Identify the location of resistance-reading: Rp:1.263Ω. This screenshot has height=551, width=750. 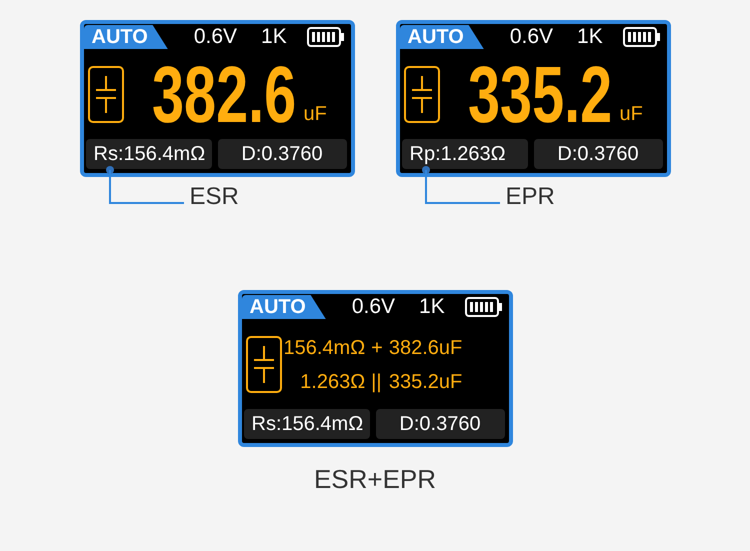
(465, 154).